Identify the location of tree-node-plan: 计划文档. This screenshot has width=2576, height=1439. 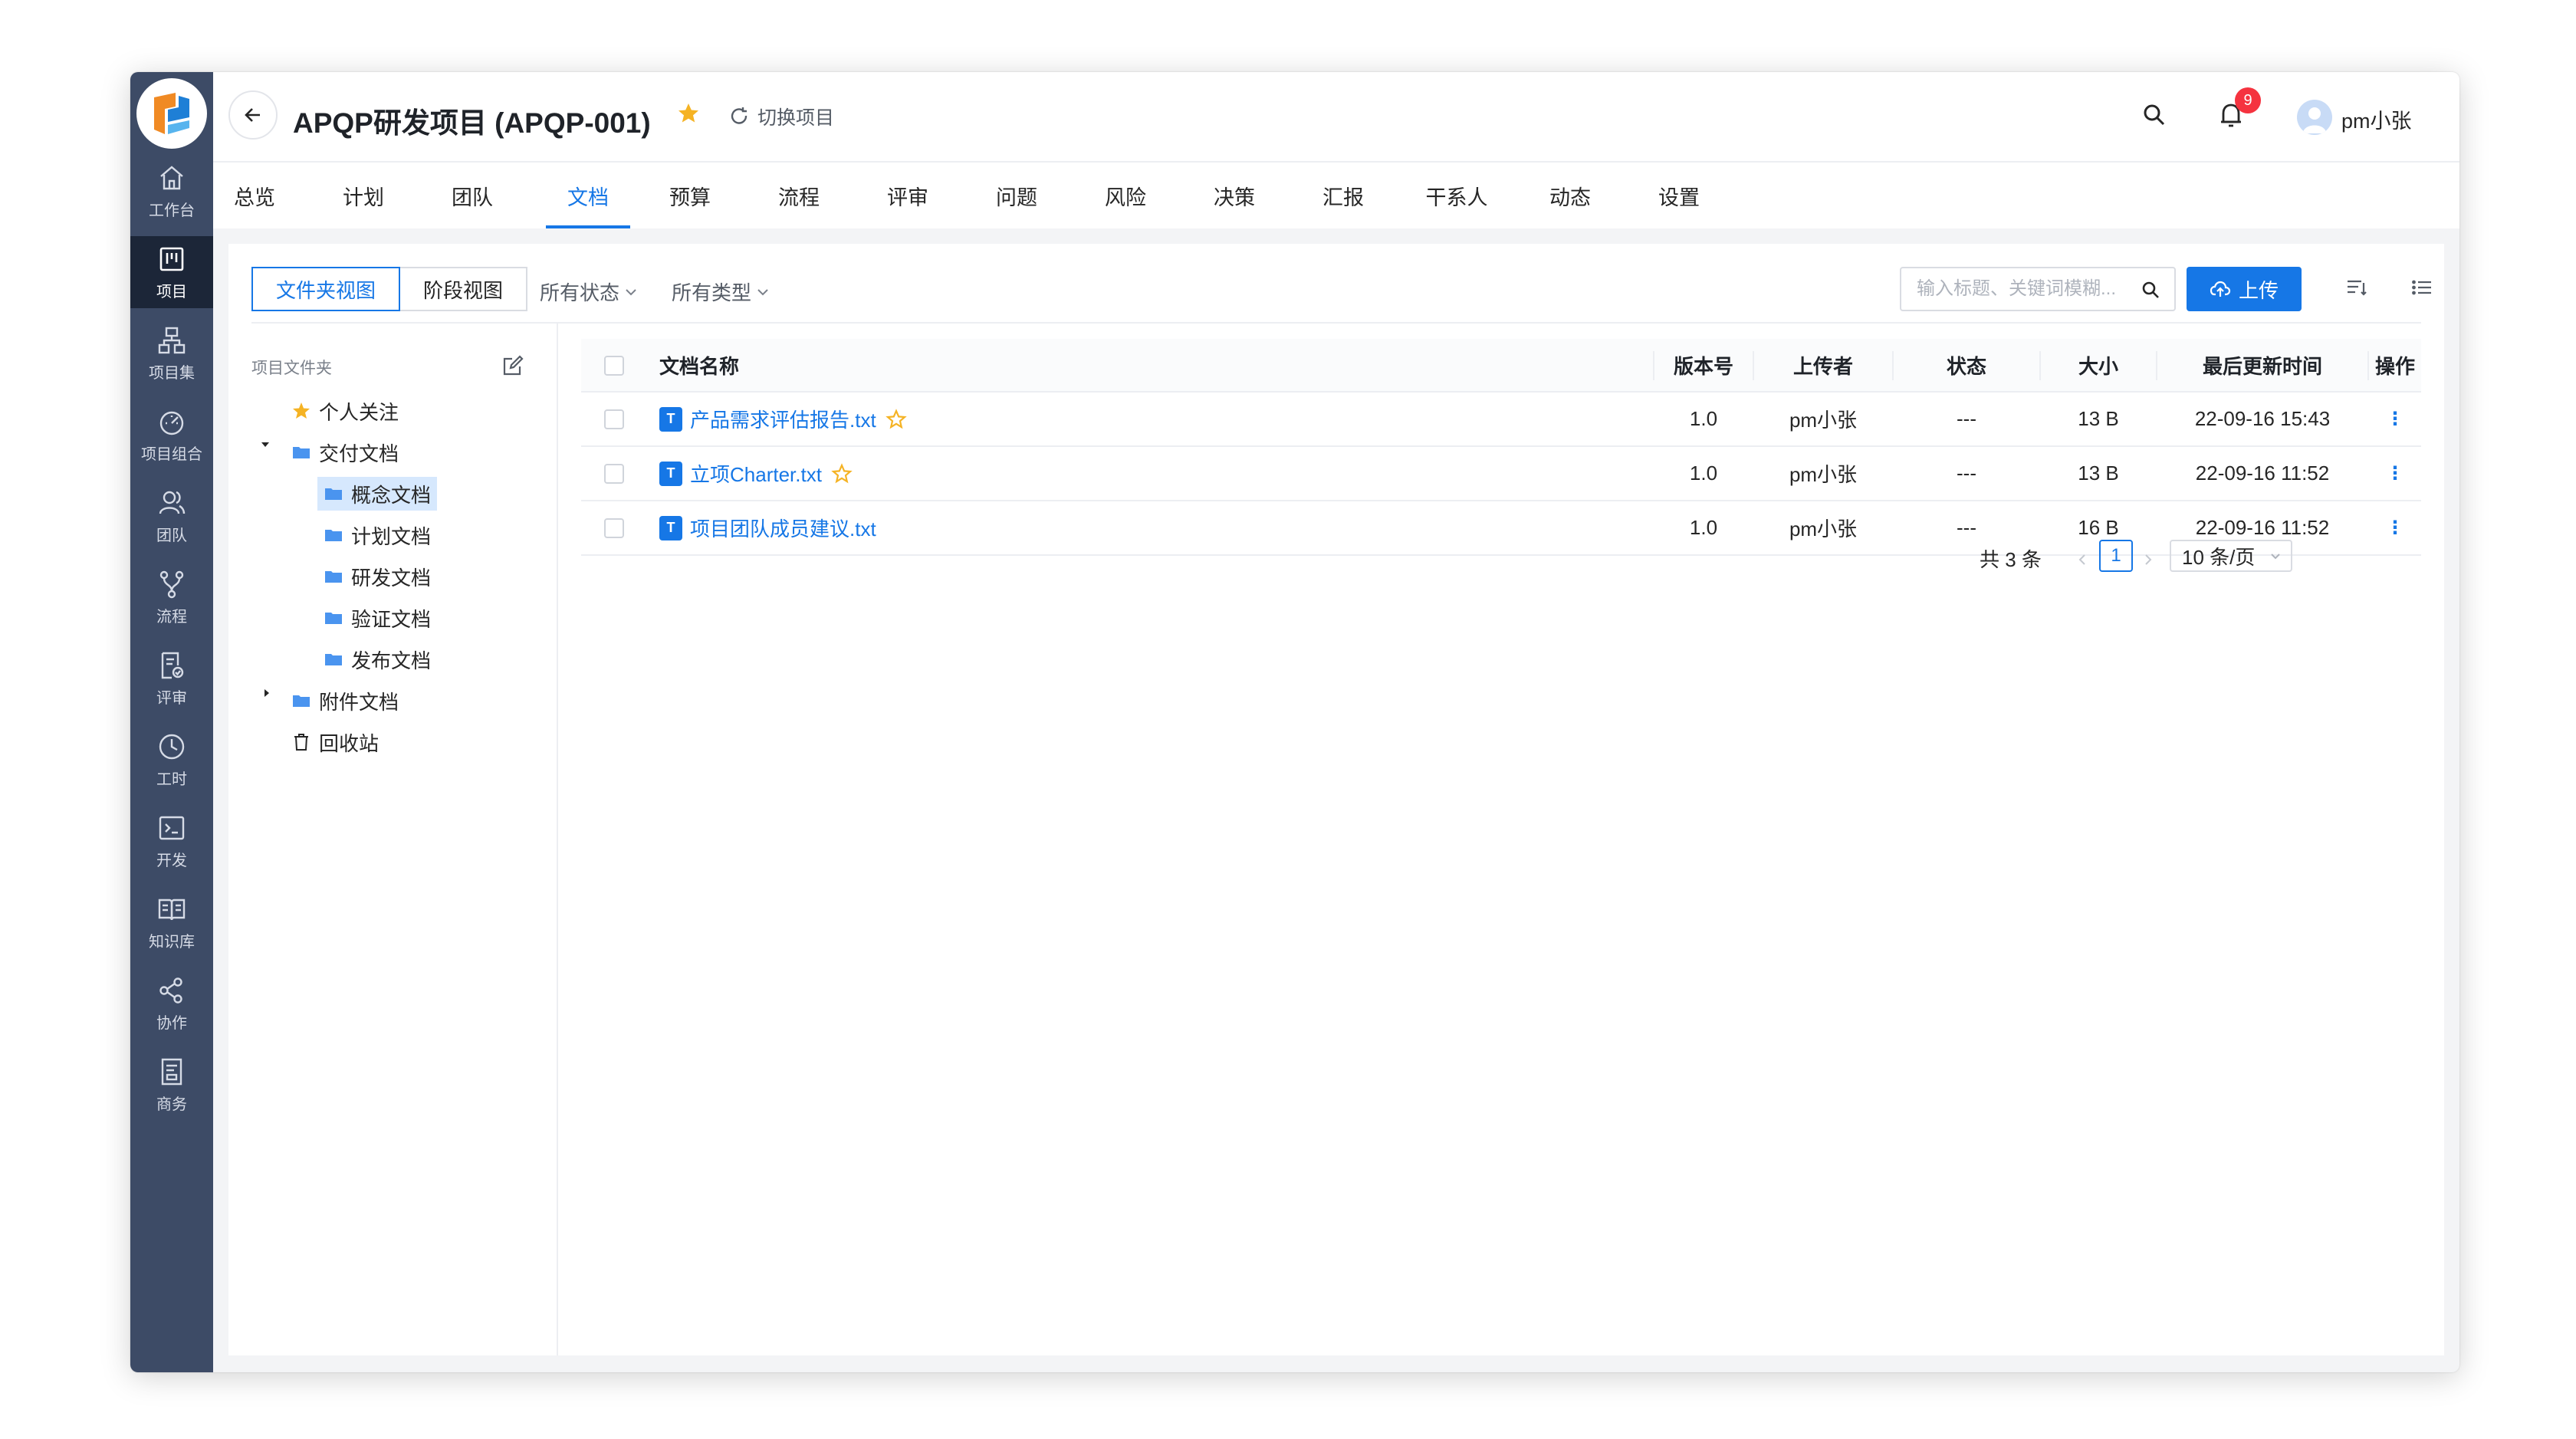
(378, 535).